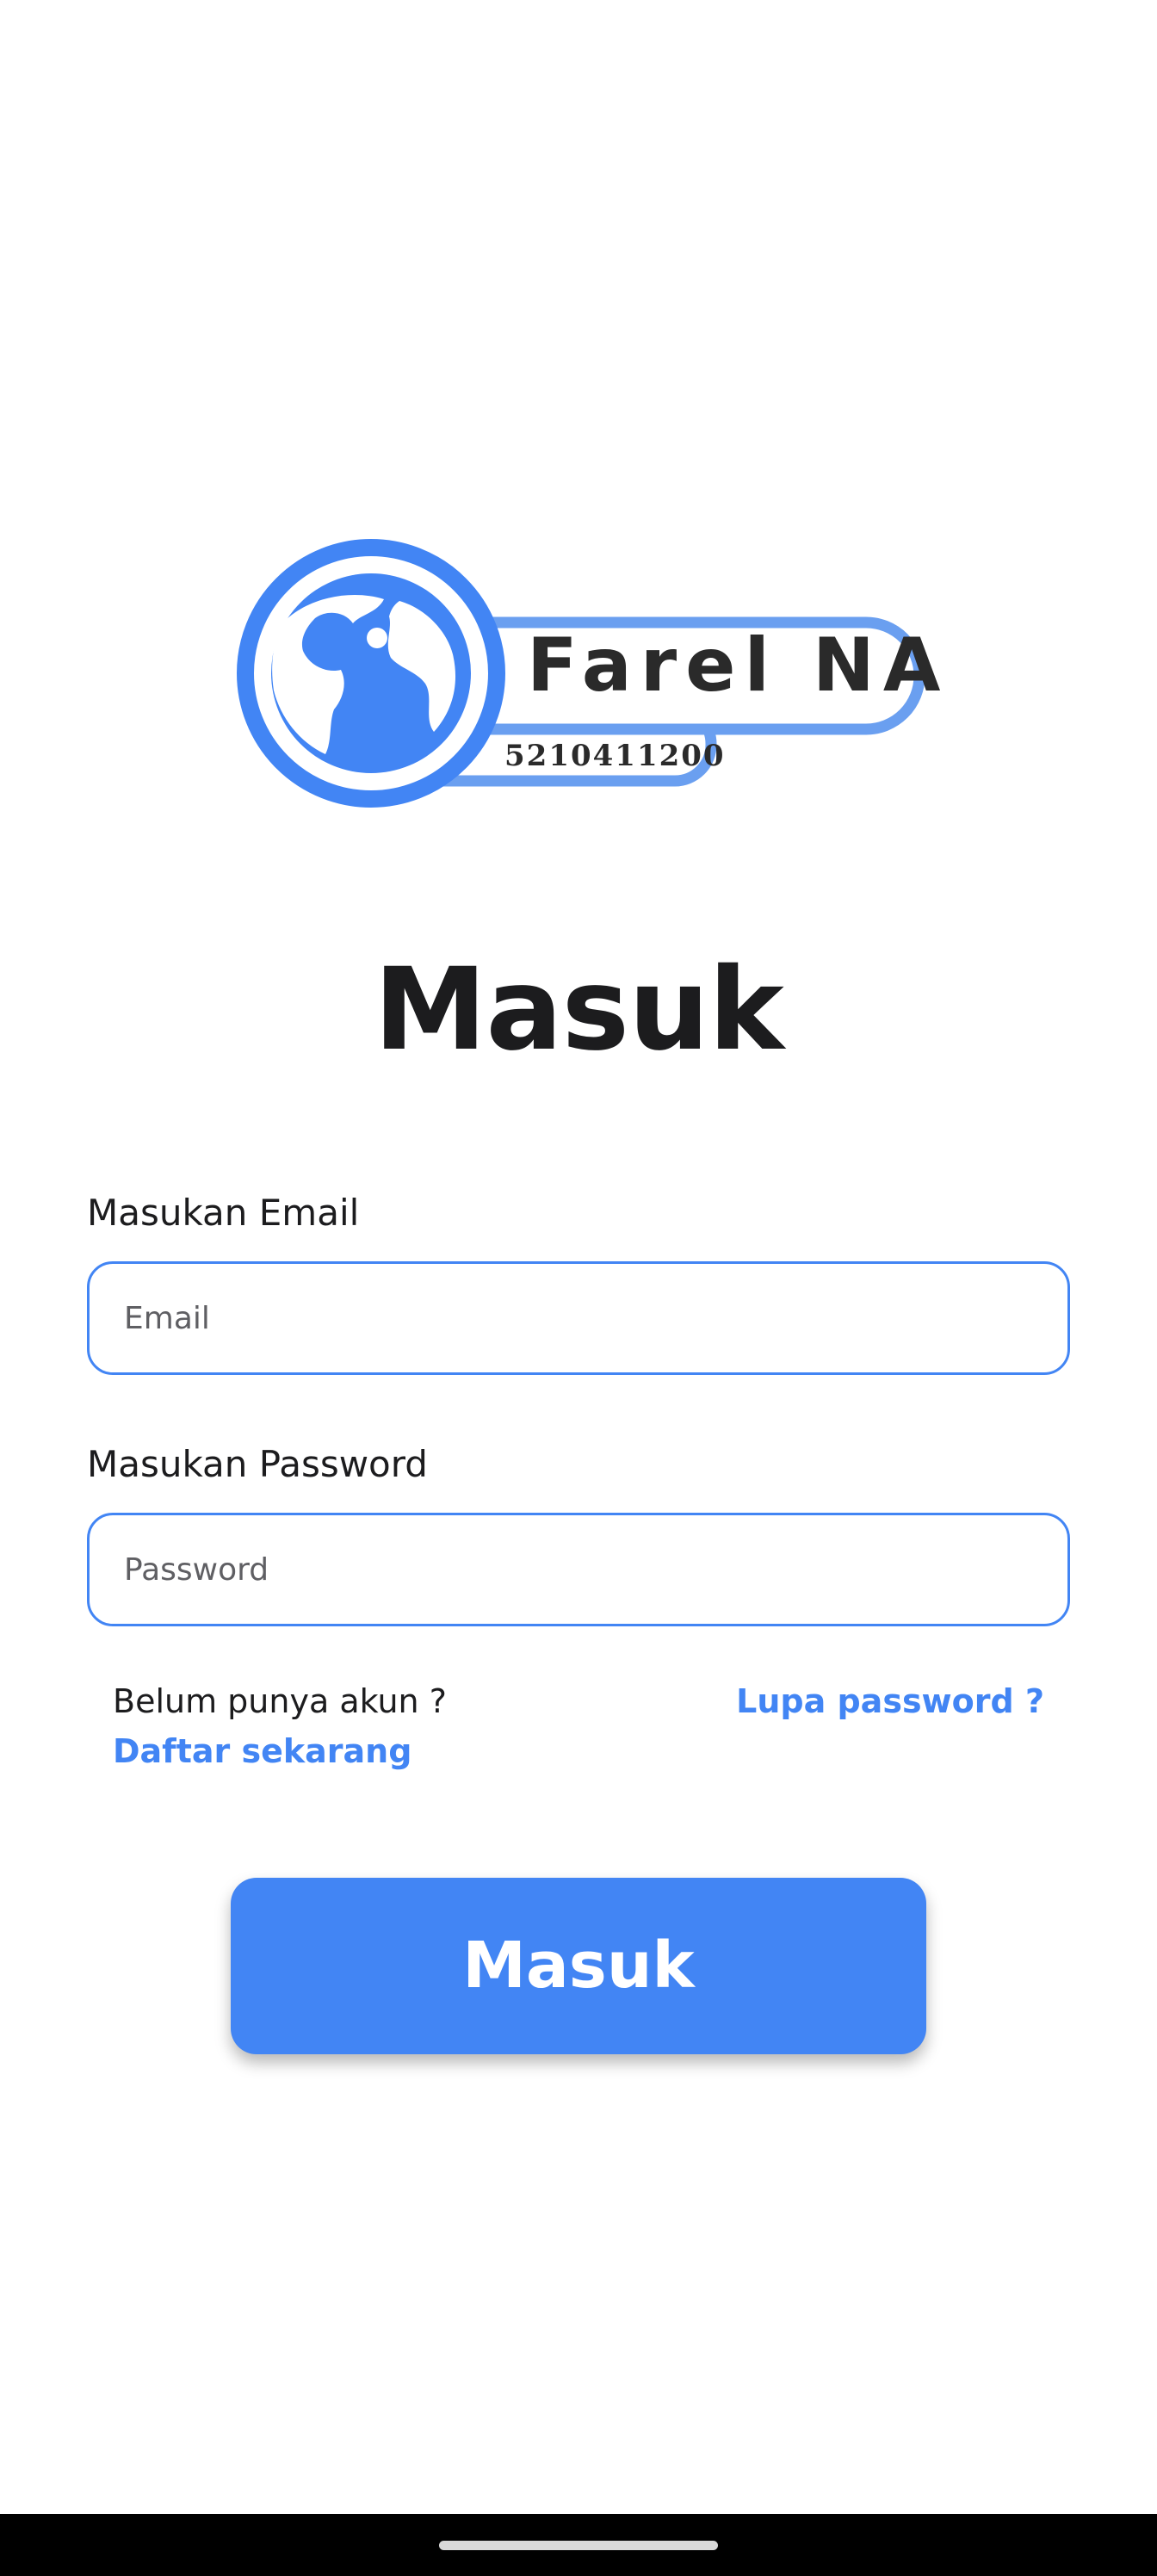  I want to click on password-field, so click(579, 1570).